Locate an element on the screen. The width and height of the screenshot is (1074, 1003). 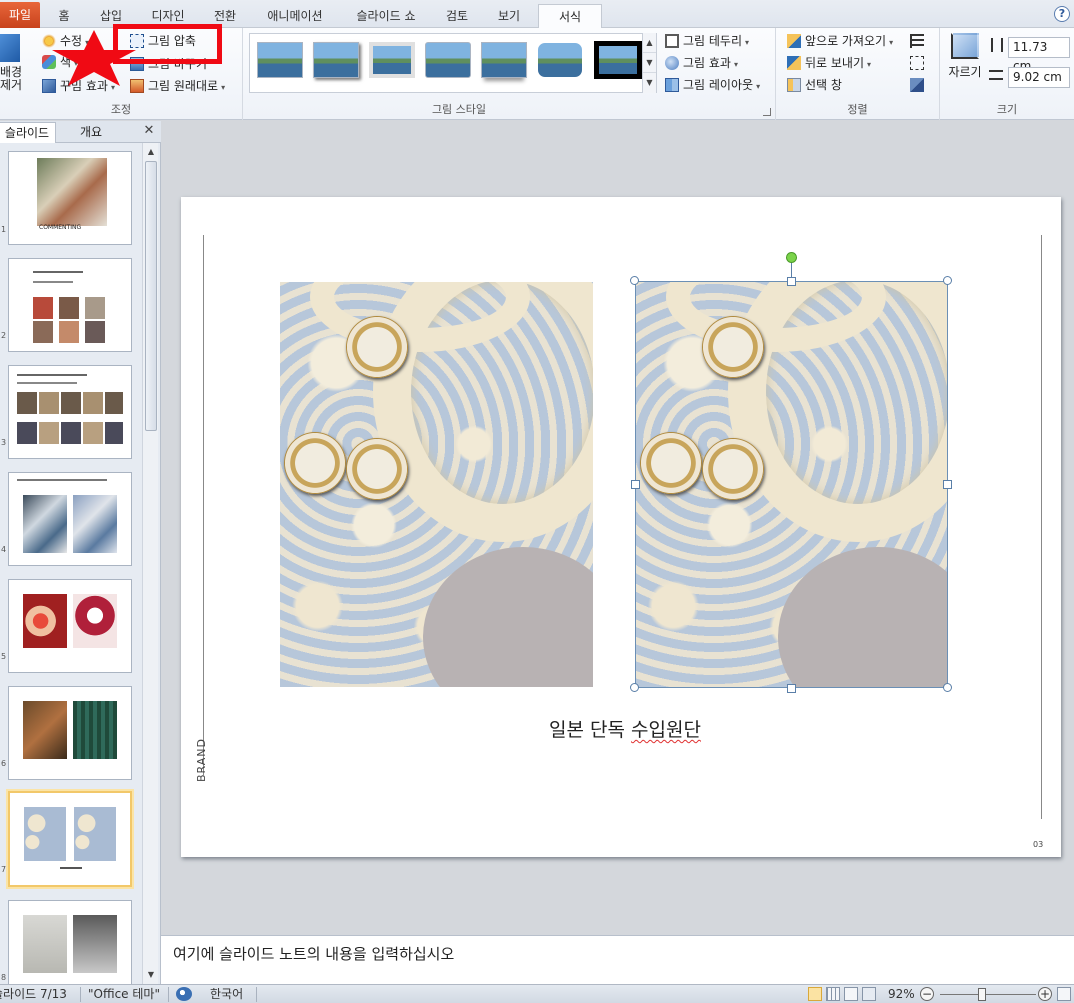
remove-background-label: 배경 제거 is located at coordinates (11, 78).